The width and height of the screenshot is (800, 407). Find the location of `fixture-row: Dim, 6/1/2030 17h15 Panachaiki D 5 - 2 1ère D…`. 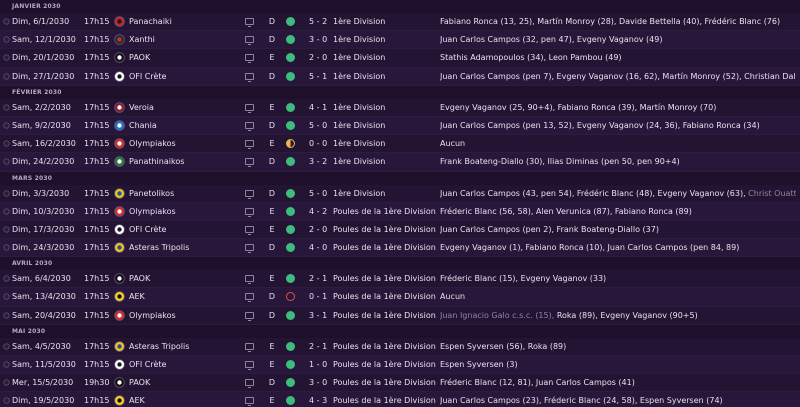

fixture-row: Dim, 6/1/2030 17h15 Panachaiki D 5 - 2 1ère D… is located at coordinates (400, 22).